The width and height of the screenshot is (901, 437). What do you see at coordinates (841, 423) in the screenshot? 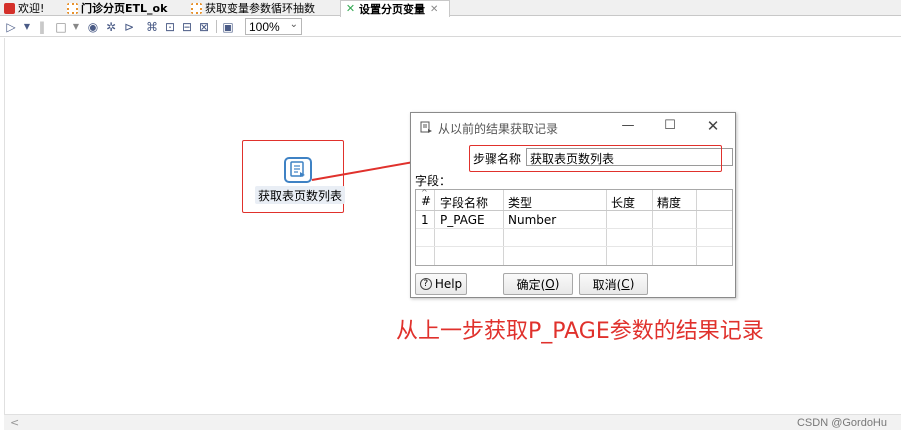
I see `watermark: CSDN @GordoHu` at bounding box center [841, 423].